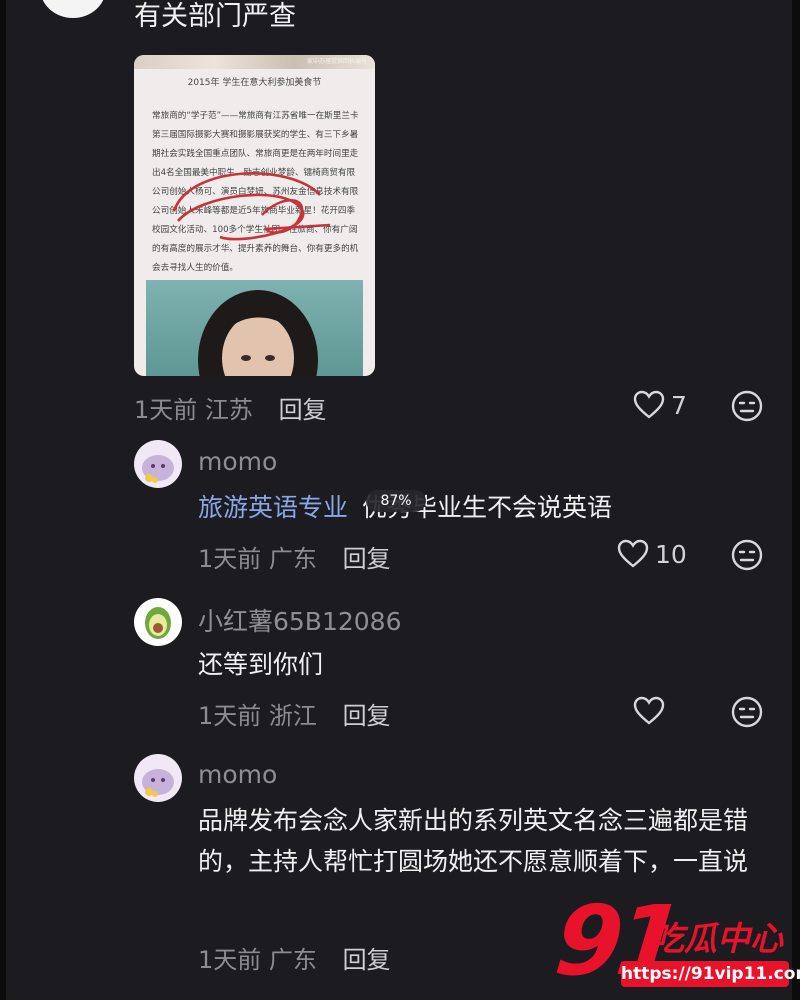  I want to click on right-edge, so click(796, 500).